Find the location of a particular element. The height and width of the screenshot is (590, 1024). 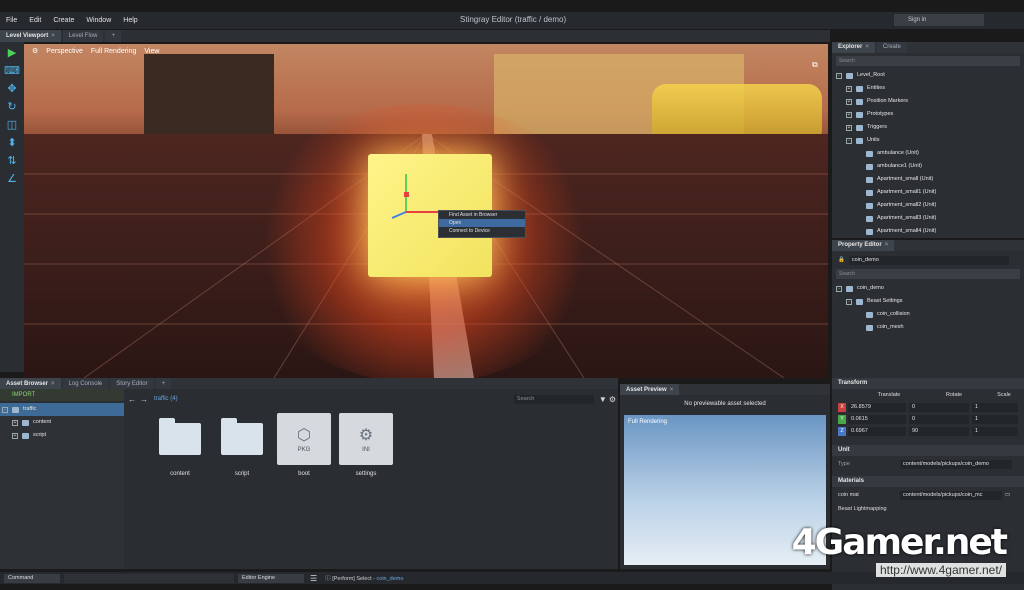

tab-create: Create is located at coordinates (891, 47).